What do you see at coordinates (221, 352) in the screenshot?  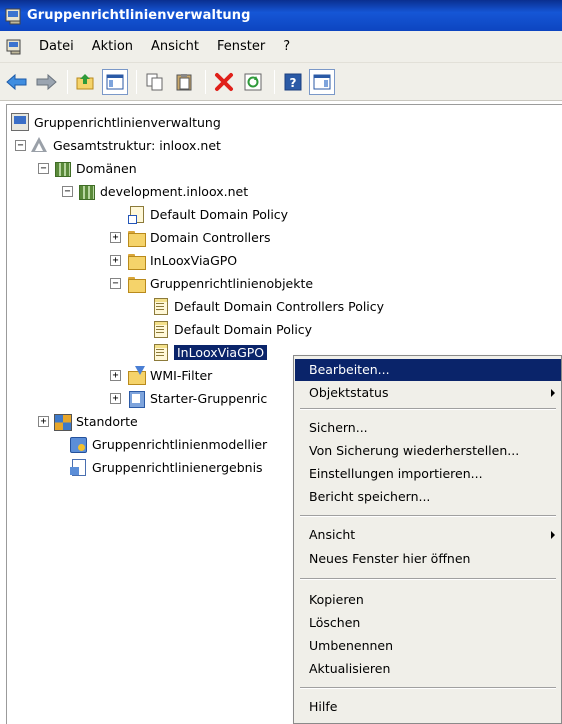 I see `tree-node-label-selected: InLooxViaGPO` at bounding box center [221, 352].